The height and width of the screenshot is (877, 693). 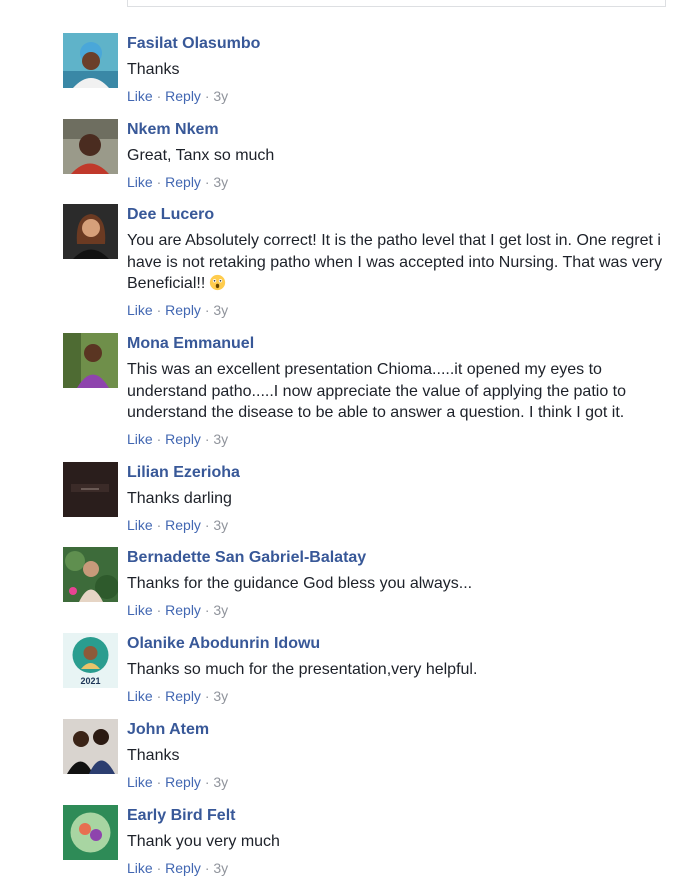 I want to click on comment-author: Bernadette San Gabriel-Balatay, so click(x=400, y=558).